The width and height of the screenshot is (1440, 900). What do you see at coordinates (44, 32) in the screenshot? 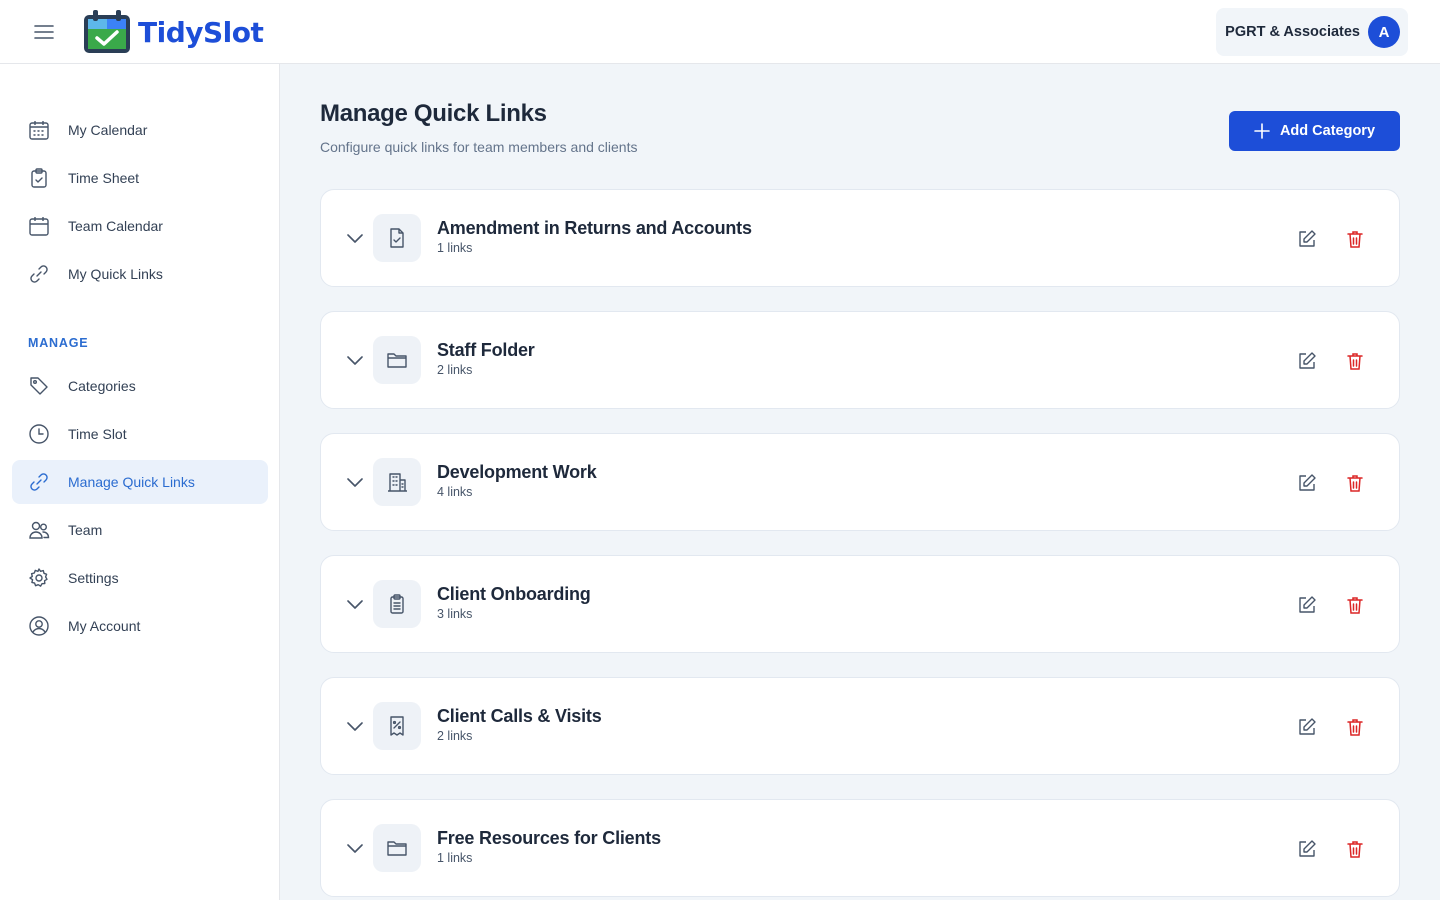
I see `hamburger-menu-icon` at bounding box center [44, 32].